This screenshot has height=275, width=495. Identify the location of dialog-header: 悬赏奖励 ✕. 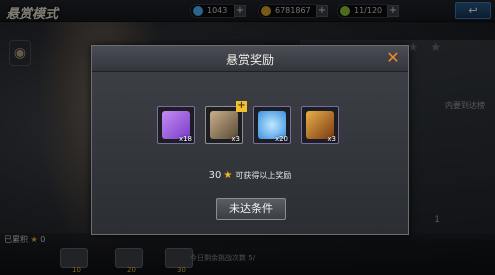
(250, 59).